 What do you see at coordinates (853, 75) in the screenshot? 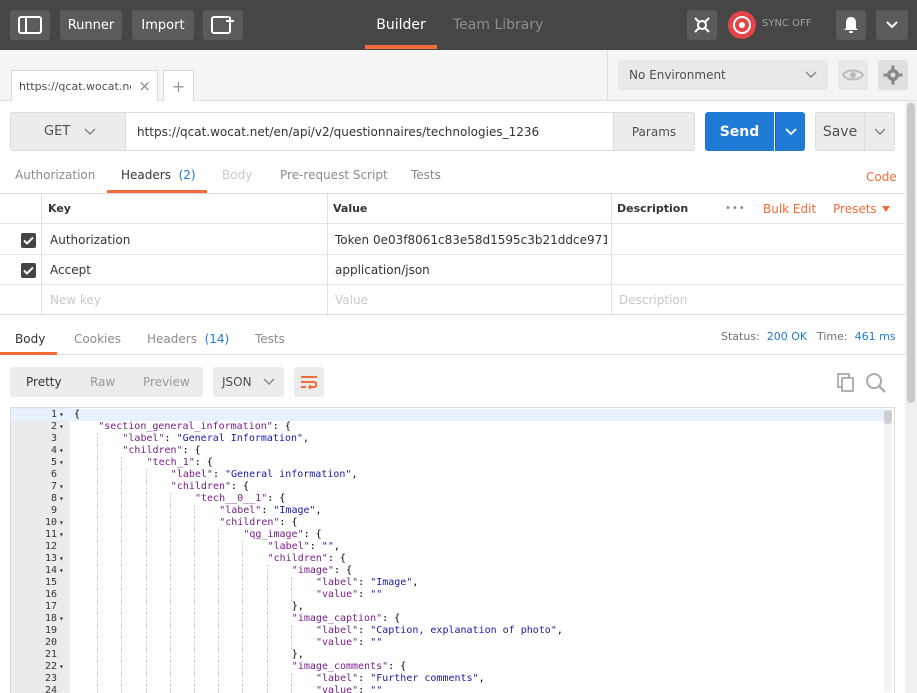
I see `environment-quick-look-button` at bounding box center [853, 75].